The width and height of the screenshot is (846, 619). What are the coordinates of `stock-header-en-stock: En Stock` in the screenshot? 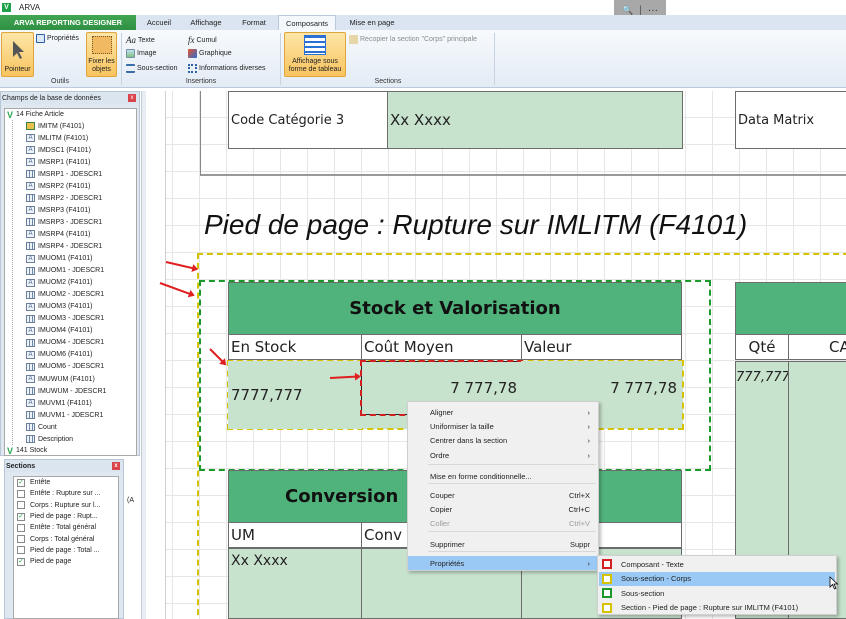 It's located at (295, 347).